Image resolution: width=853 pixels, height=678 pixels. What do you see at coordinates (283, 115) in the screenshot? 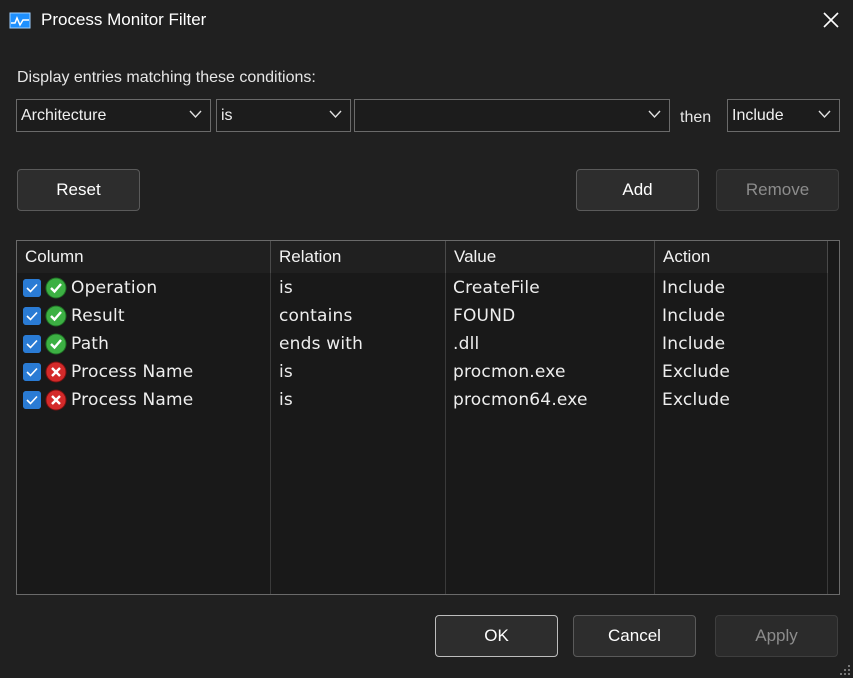
I see `relation-select: is` at bounding box center [283, 115].